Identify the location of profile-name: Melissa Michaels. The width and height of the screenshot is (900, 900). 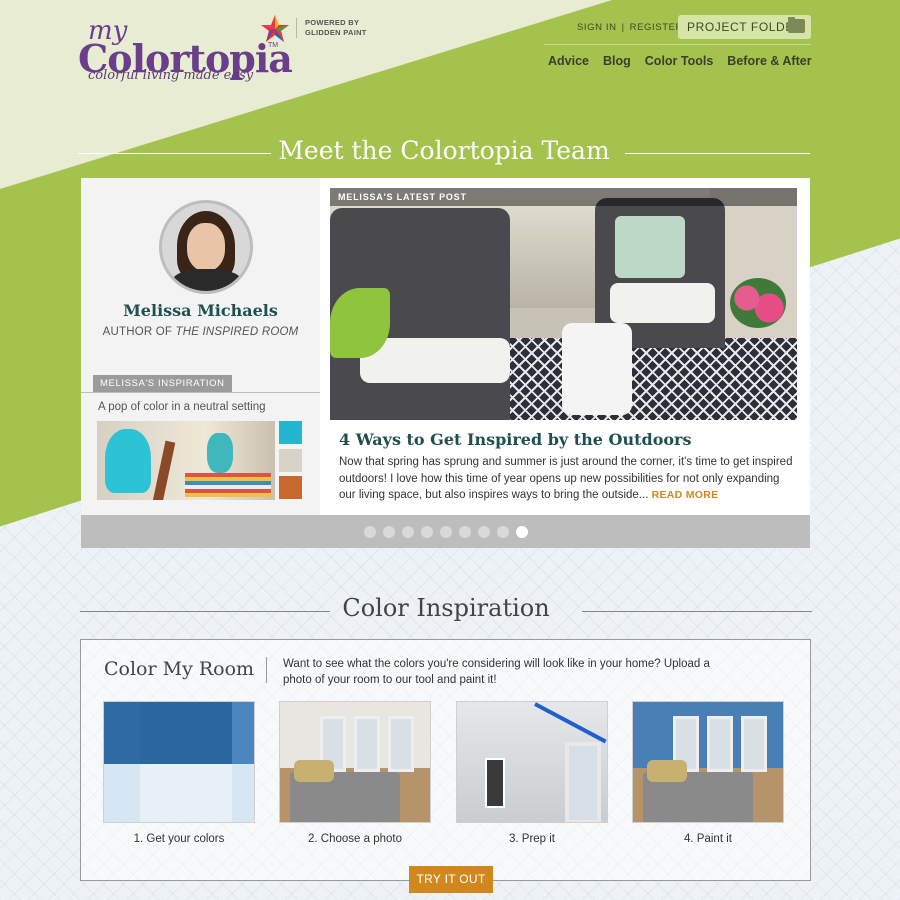
(200, 310).